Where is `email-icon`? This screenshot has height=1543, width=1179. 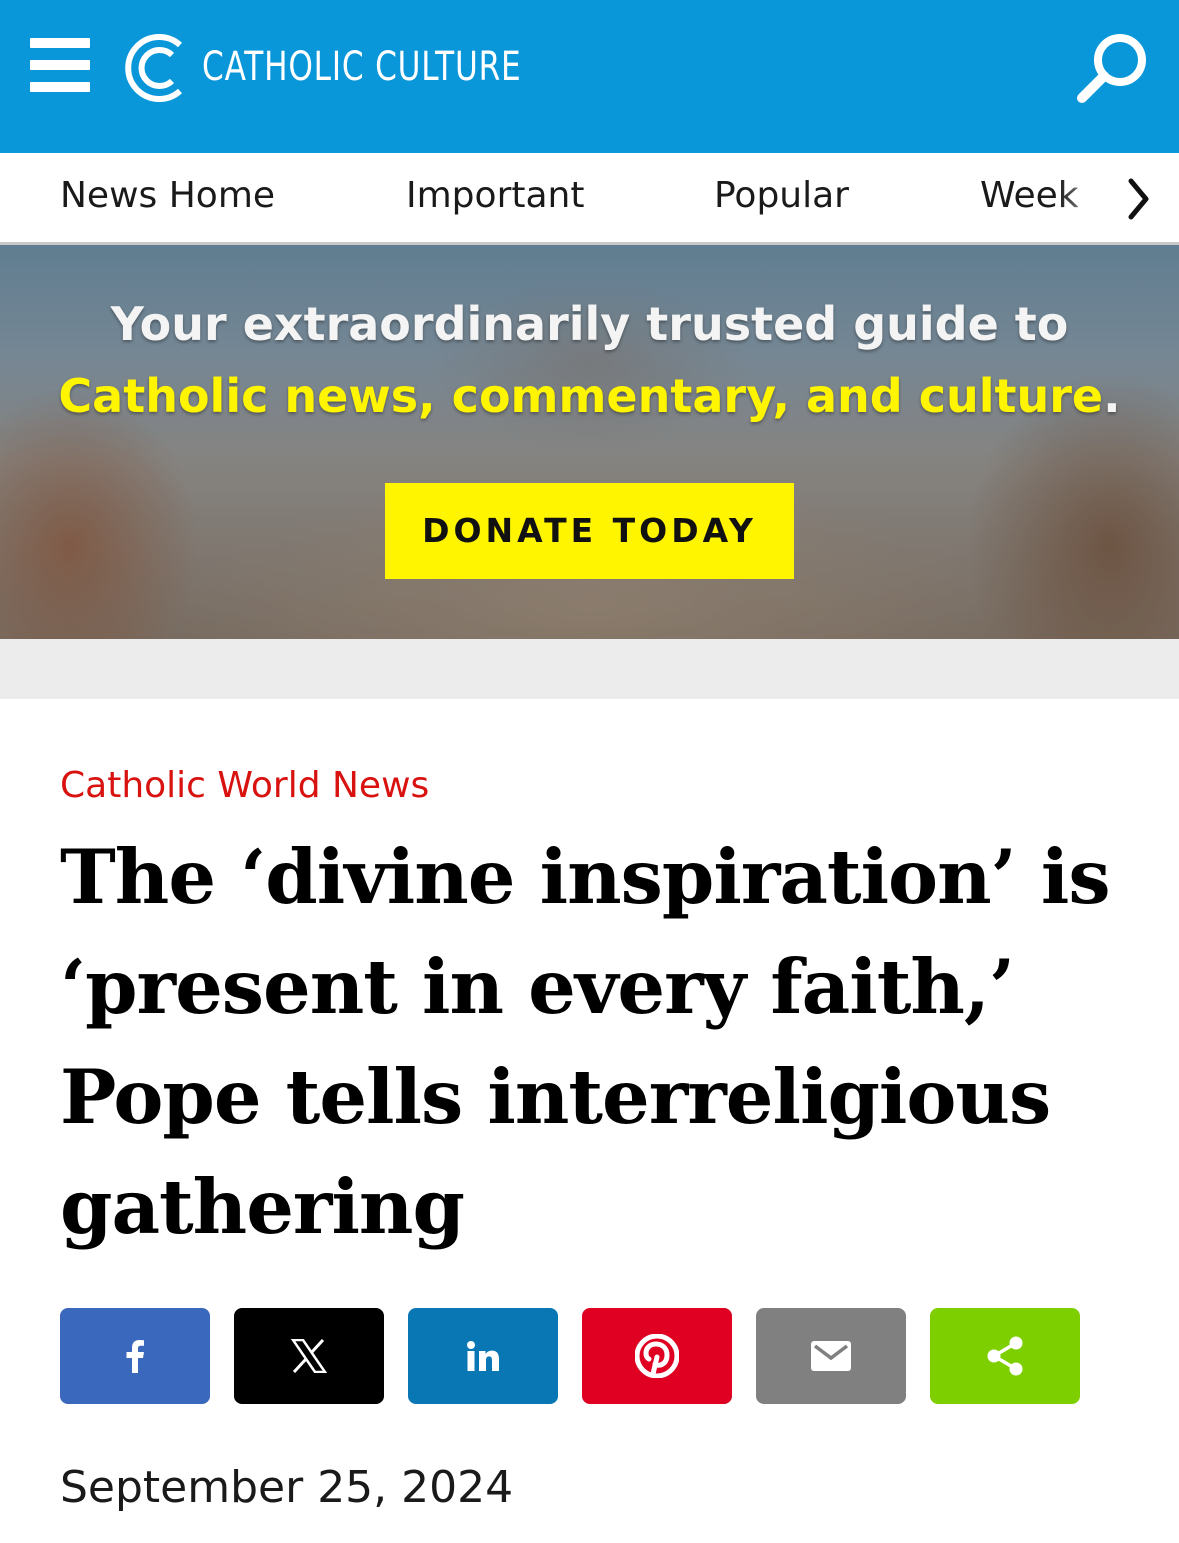 email-icon is located at coordinates (831, 1356).